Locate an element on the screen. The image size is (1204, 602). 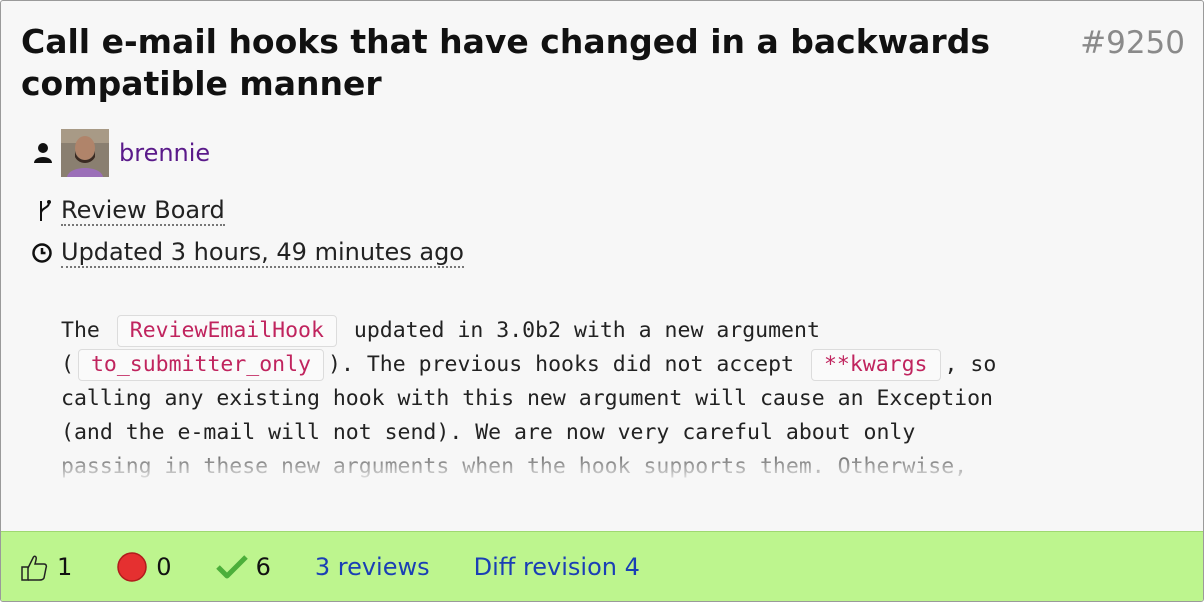
description-fade is located at coordinates (602, 471).